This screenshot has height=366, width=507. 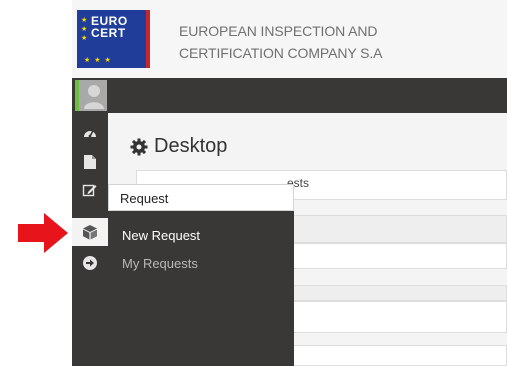 I want to click on avatar, so click(x=91, y=95).